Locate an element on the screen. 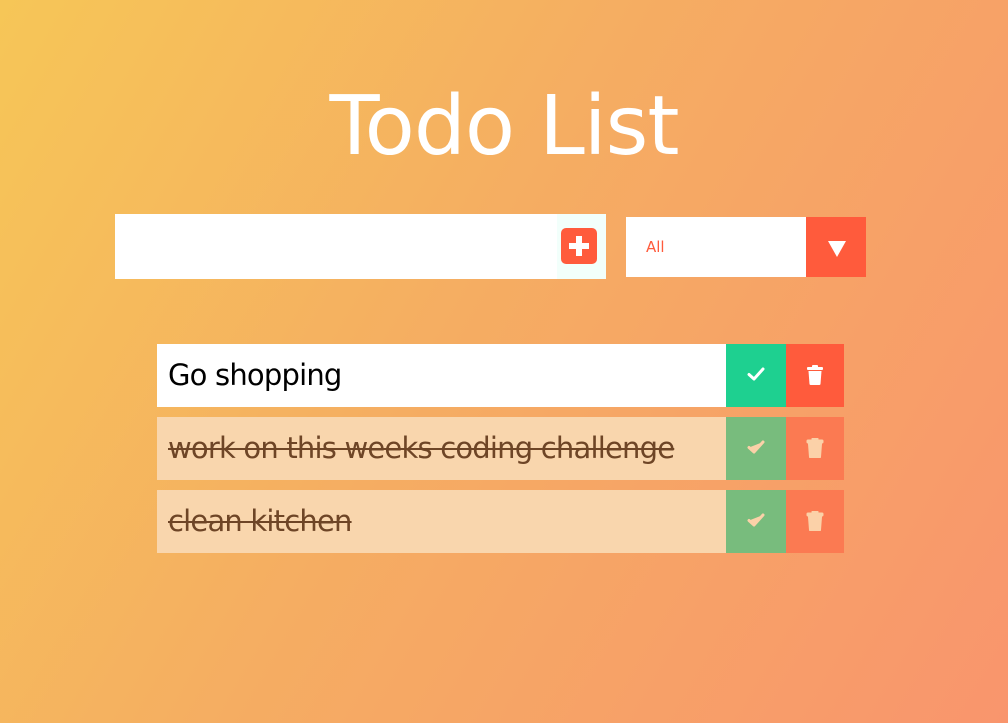 The image size is (1008, 723). filter-selected-value: All is located at coordinates (655, 247).